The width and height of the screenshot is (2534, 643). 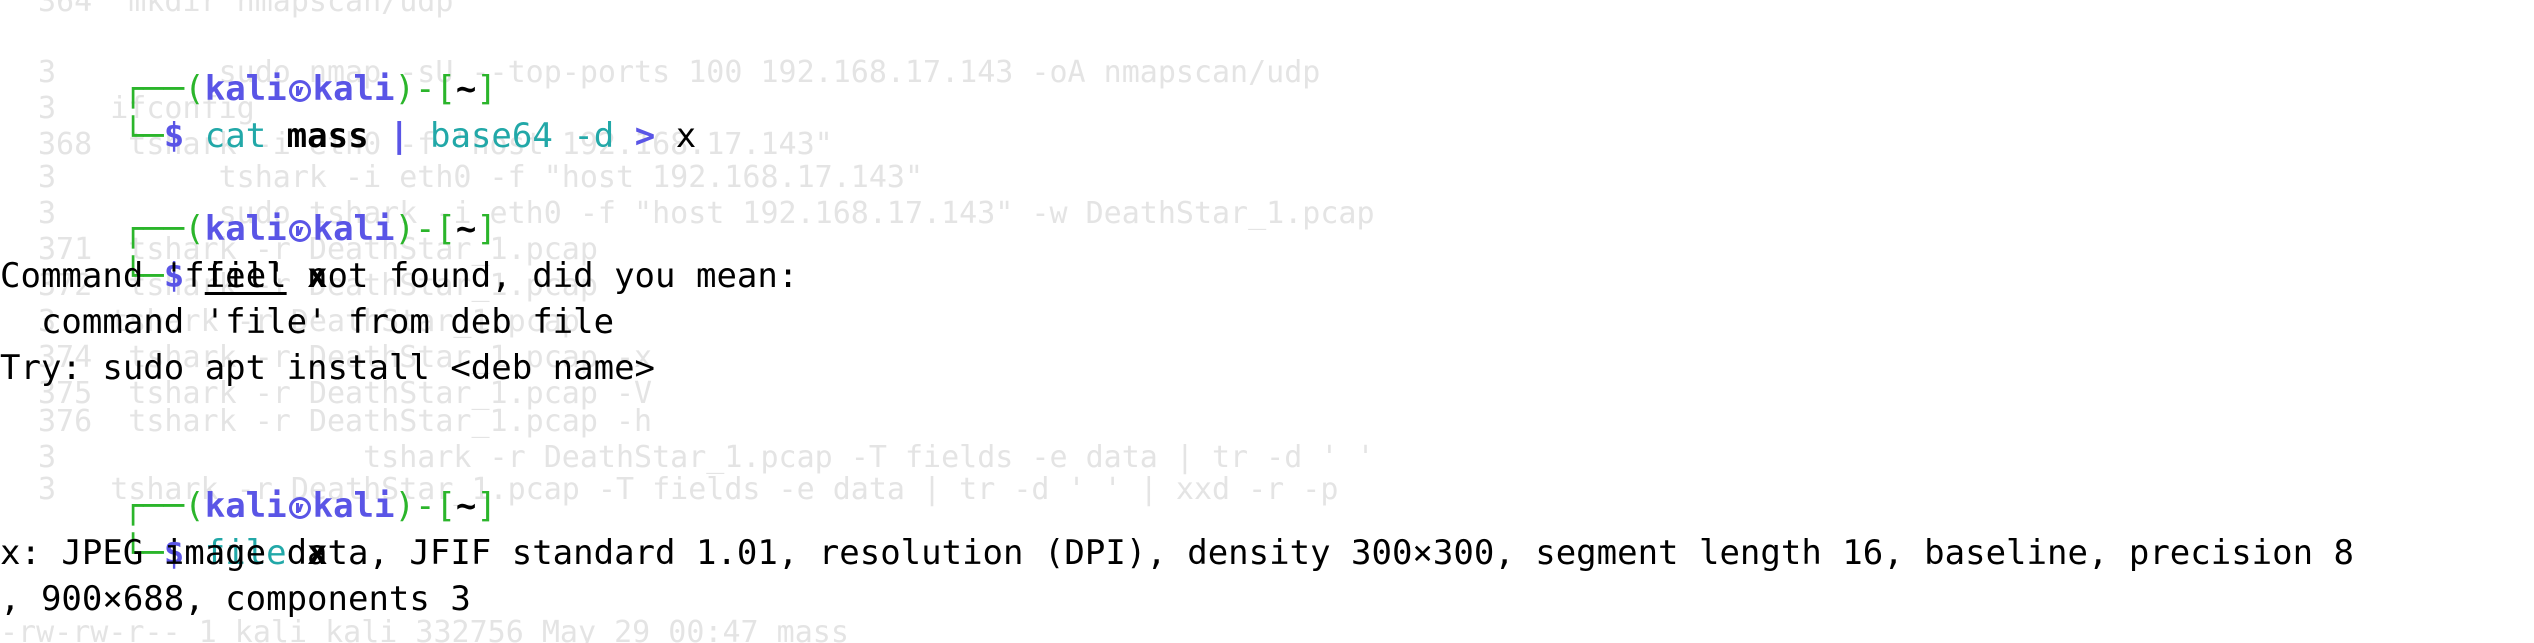 I want to click on pipe-flag: -d, so click(x=594, y=136).